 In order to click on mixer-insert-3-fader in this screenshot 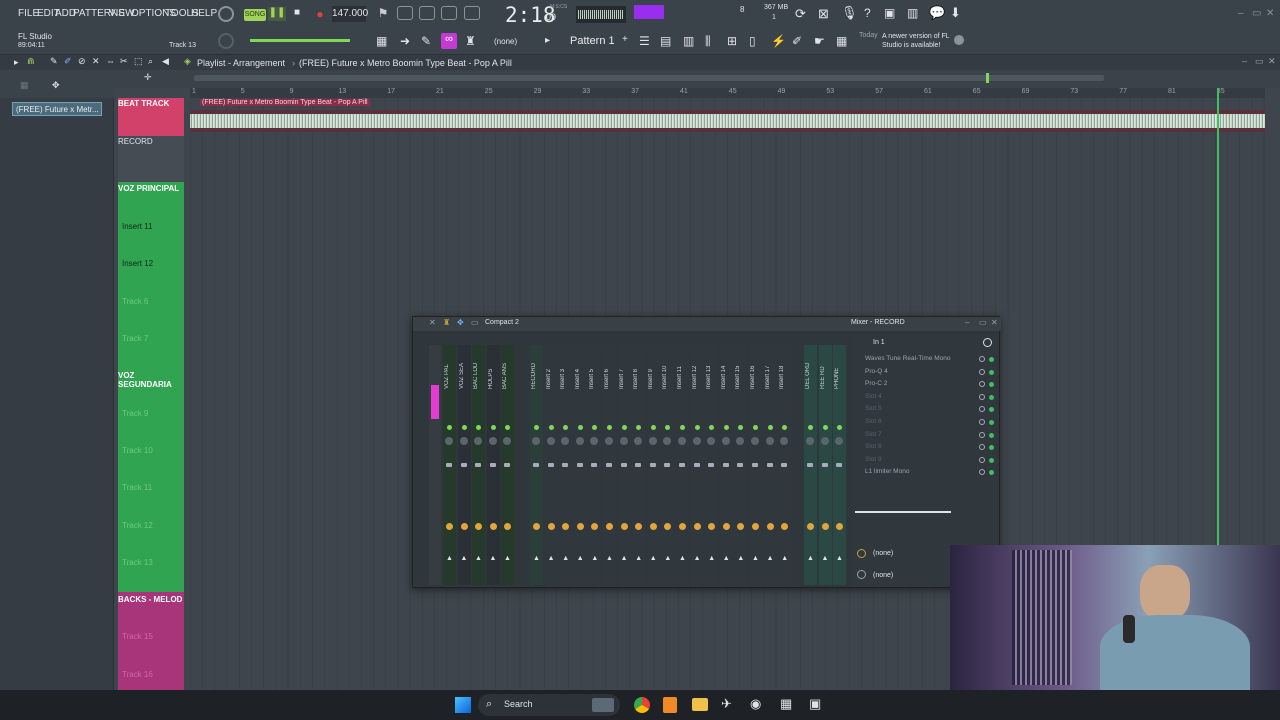, I will do `click(579, 465)`.